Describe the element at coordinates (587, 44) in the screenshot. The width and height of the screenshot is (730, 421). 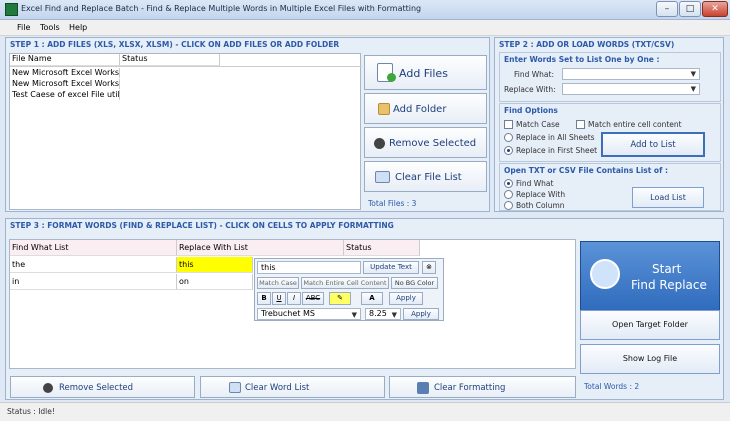
I see `step2-header: STEP 2 : ADD OR LOAD WORDS (TXT/CSV)` at that location.